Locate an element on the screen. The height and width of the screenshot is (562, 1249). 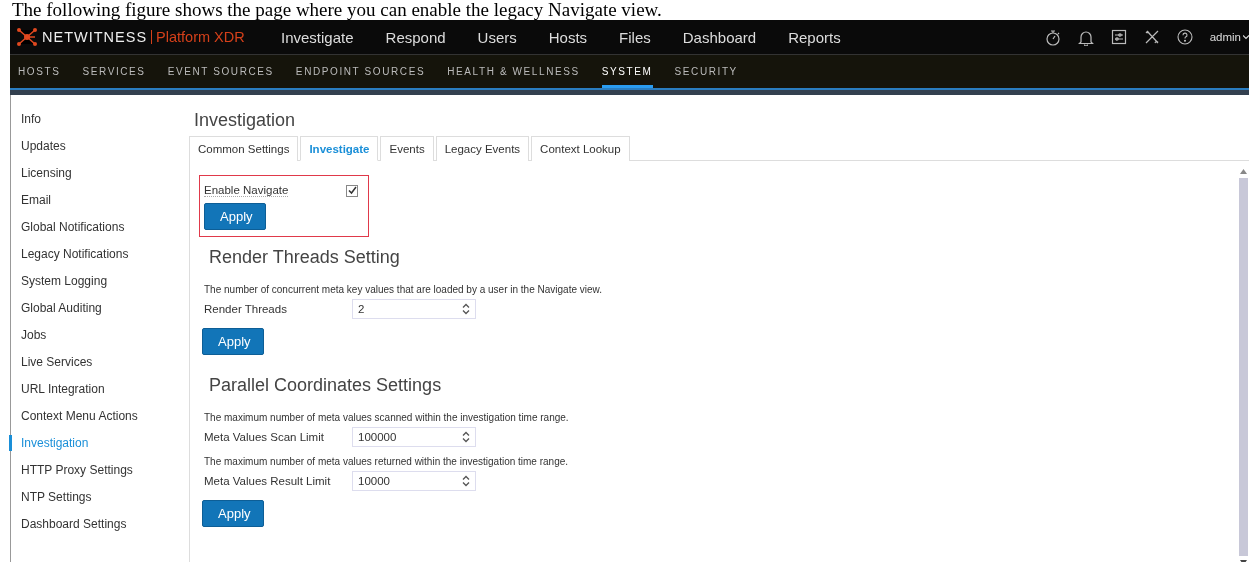
bell-icon is located at coordinates (1085, 37).